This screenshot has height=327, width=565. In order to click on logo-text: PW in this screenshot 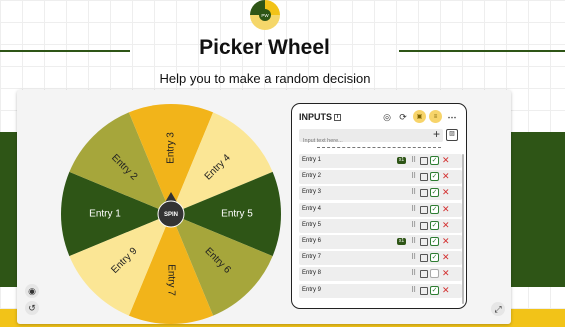, I will do `click(265, 15)`.